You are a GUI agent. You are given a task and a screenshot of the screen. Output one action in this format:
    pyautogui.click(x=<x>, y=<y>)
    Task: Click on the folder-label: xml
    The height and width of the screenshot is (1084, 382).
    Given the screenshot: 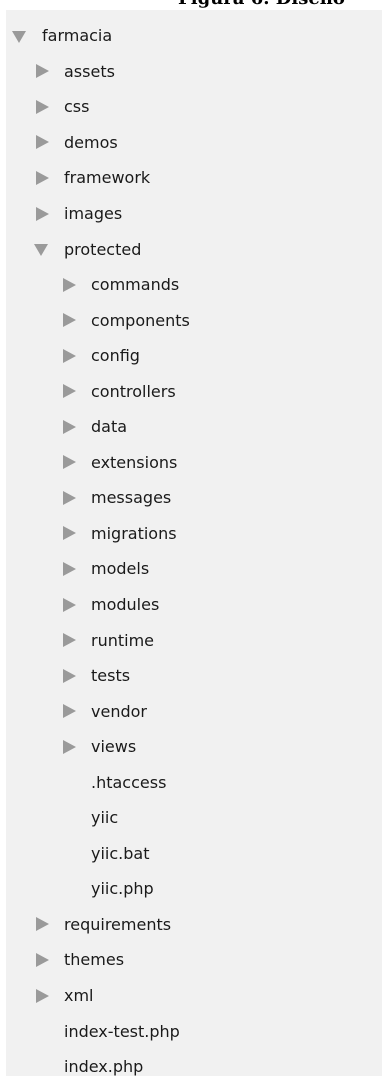 What is the action you would take?
    pyautogui.click(x=79, y=996)
    